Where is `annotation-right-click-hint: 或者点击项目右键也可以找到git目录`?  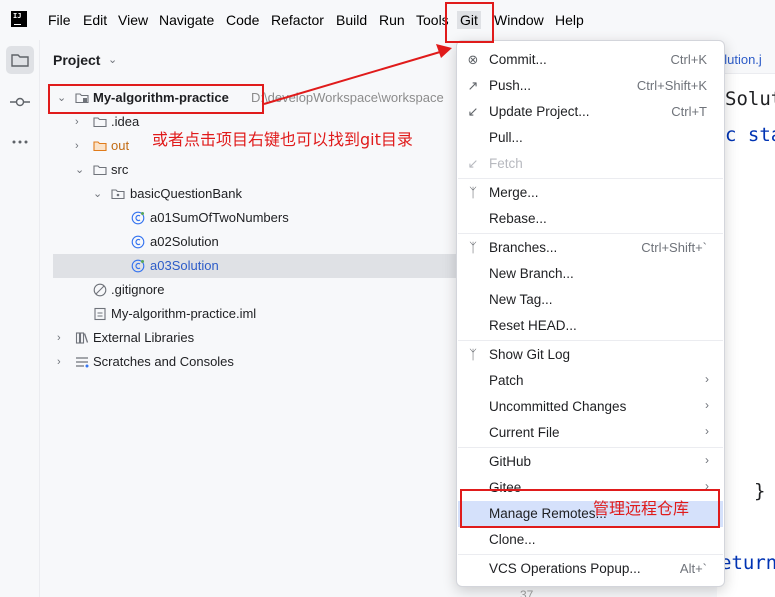 annotation-right-click-hint: 或者点击项目右键也可以找到git目录 is located at coordinates (282, 139).